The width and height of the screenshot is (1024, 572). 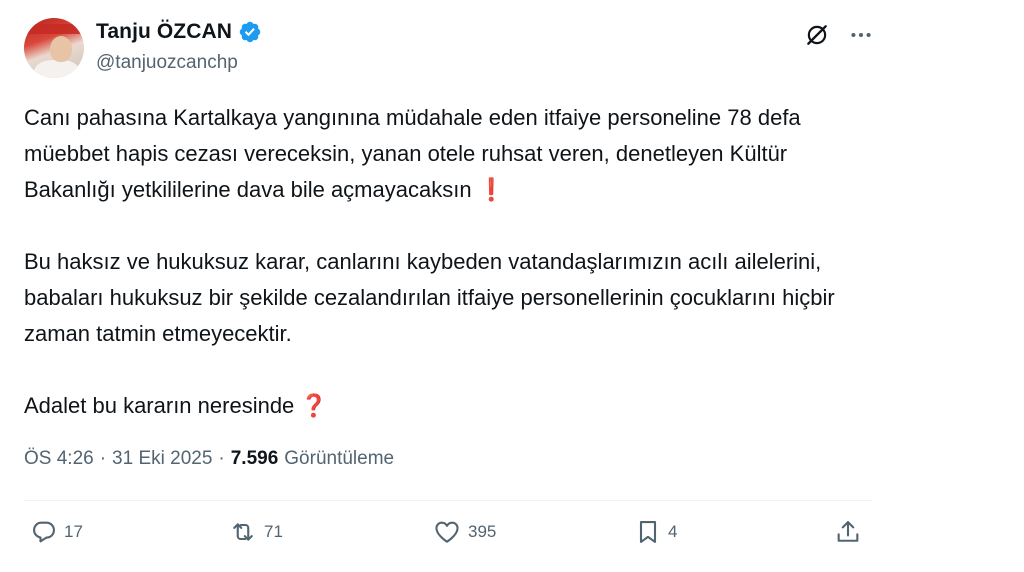 I want to click on verified-badge-icon, so click(x=250, y=32).